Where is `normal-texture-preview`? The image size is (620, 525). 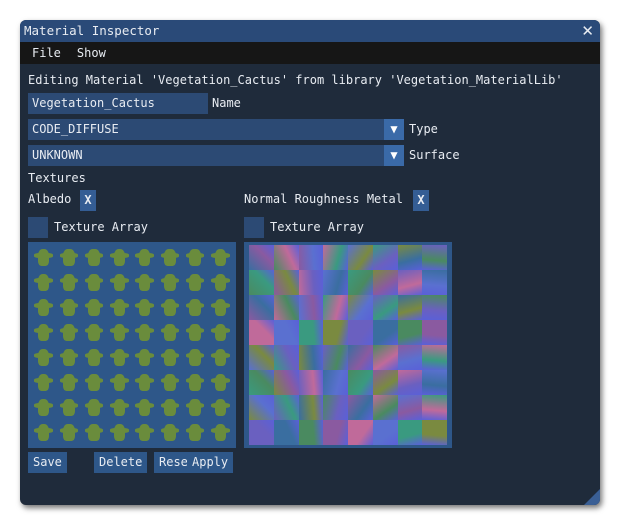
normal-texture-preview is located at coordinates (348, 345).